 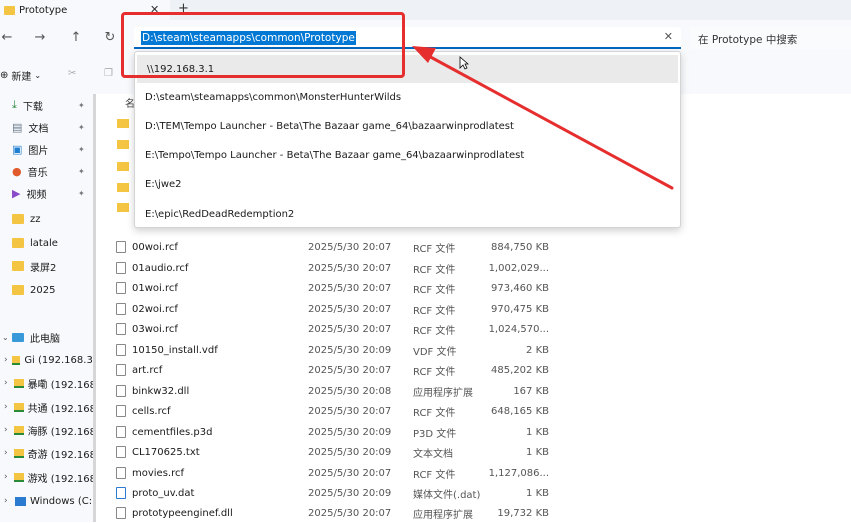 I want to click on mouse-cursor-icon, so click(x=464, y=63).